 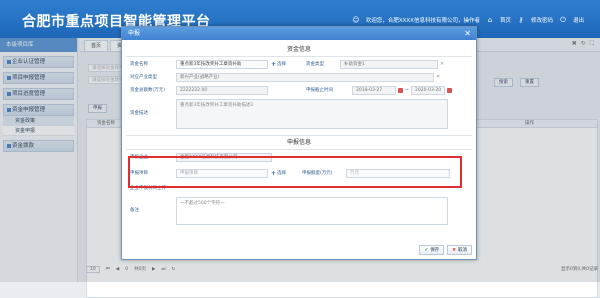 I want to click on remark-label: 备注, so click(x=134, y=210).